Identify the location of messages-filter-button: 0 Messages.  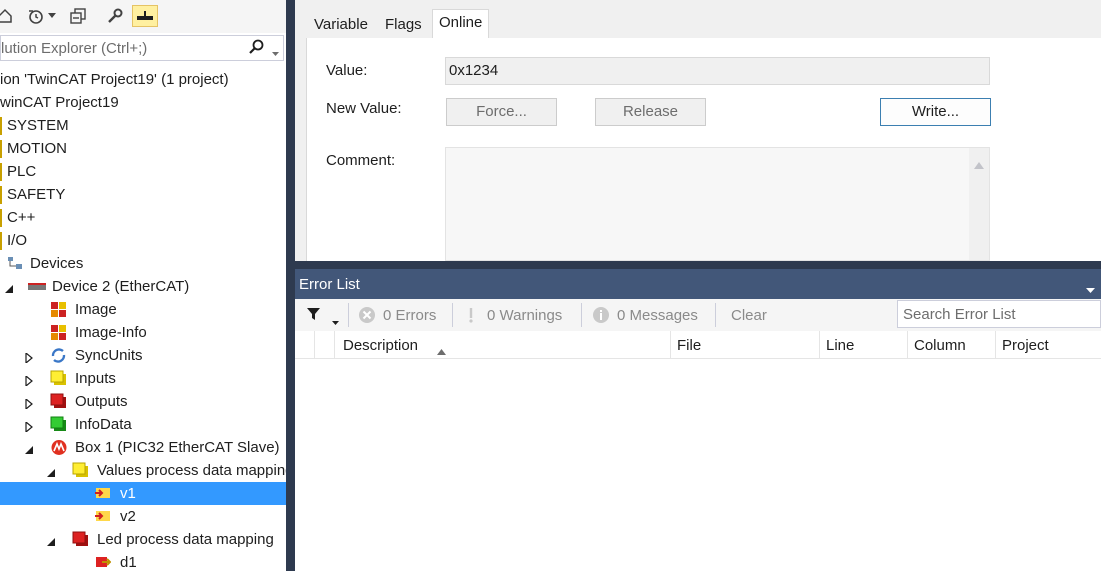
(657, 315).